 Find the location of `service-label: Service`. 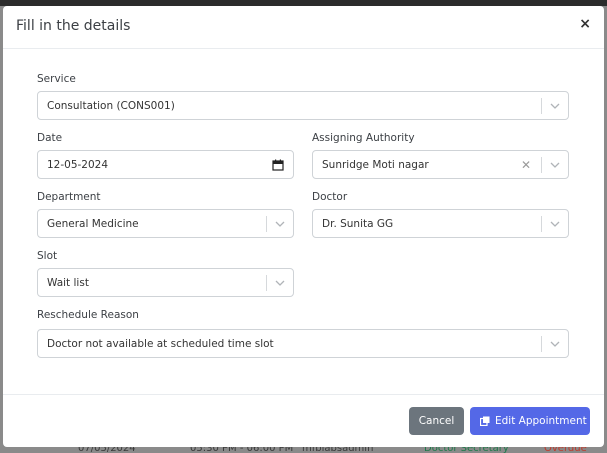

service-label: Service is located at coordinates (56, 79).